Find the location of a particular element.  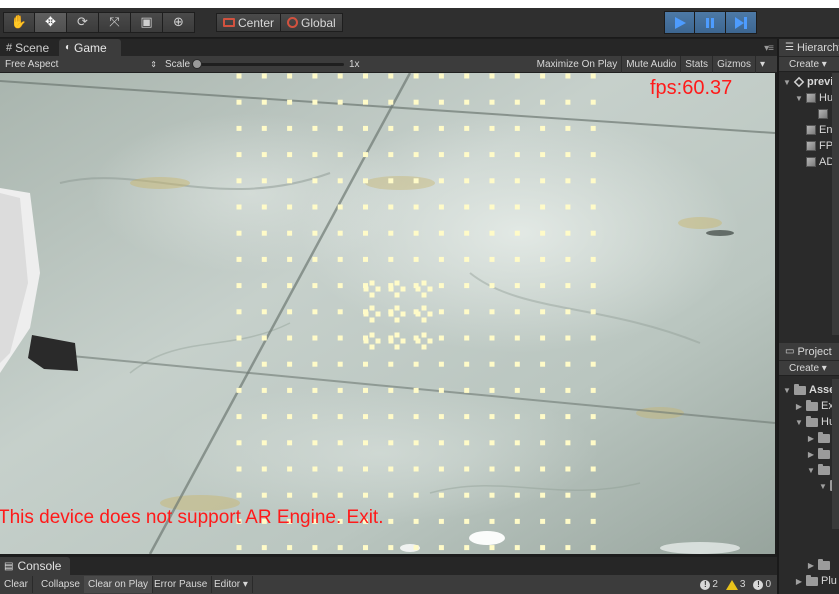

move-tool-button: ✥ is located at coordinates (51, 22).